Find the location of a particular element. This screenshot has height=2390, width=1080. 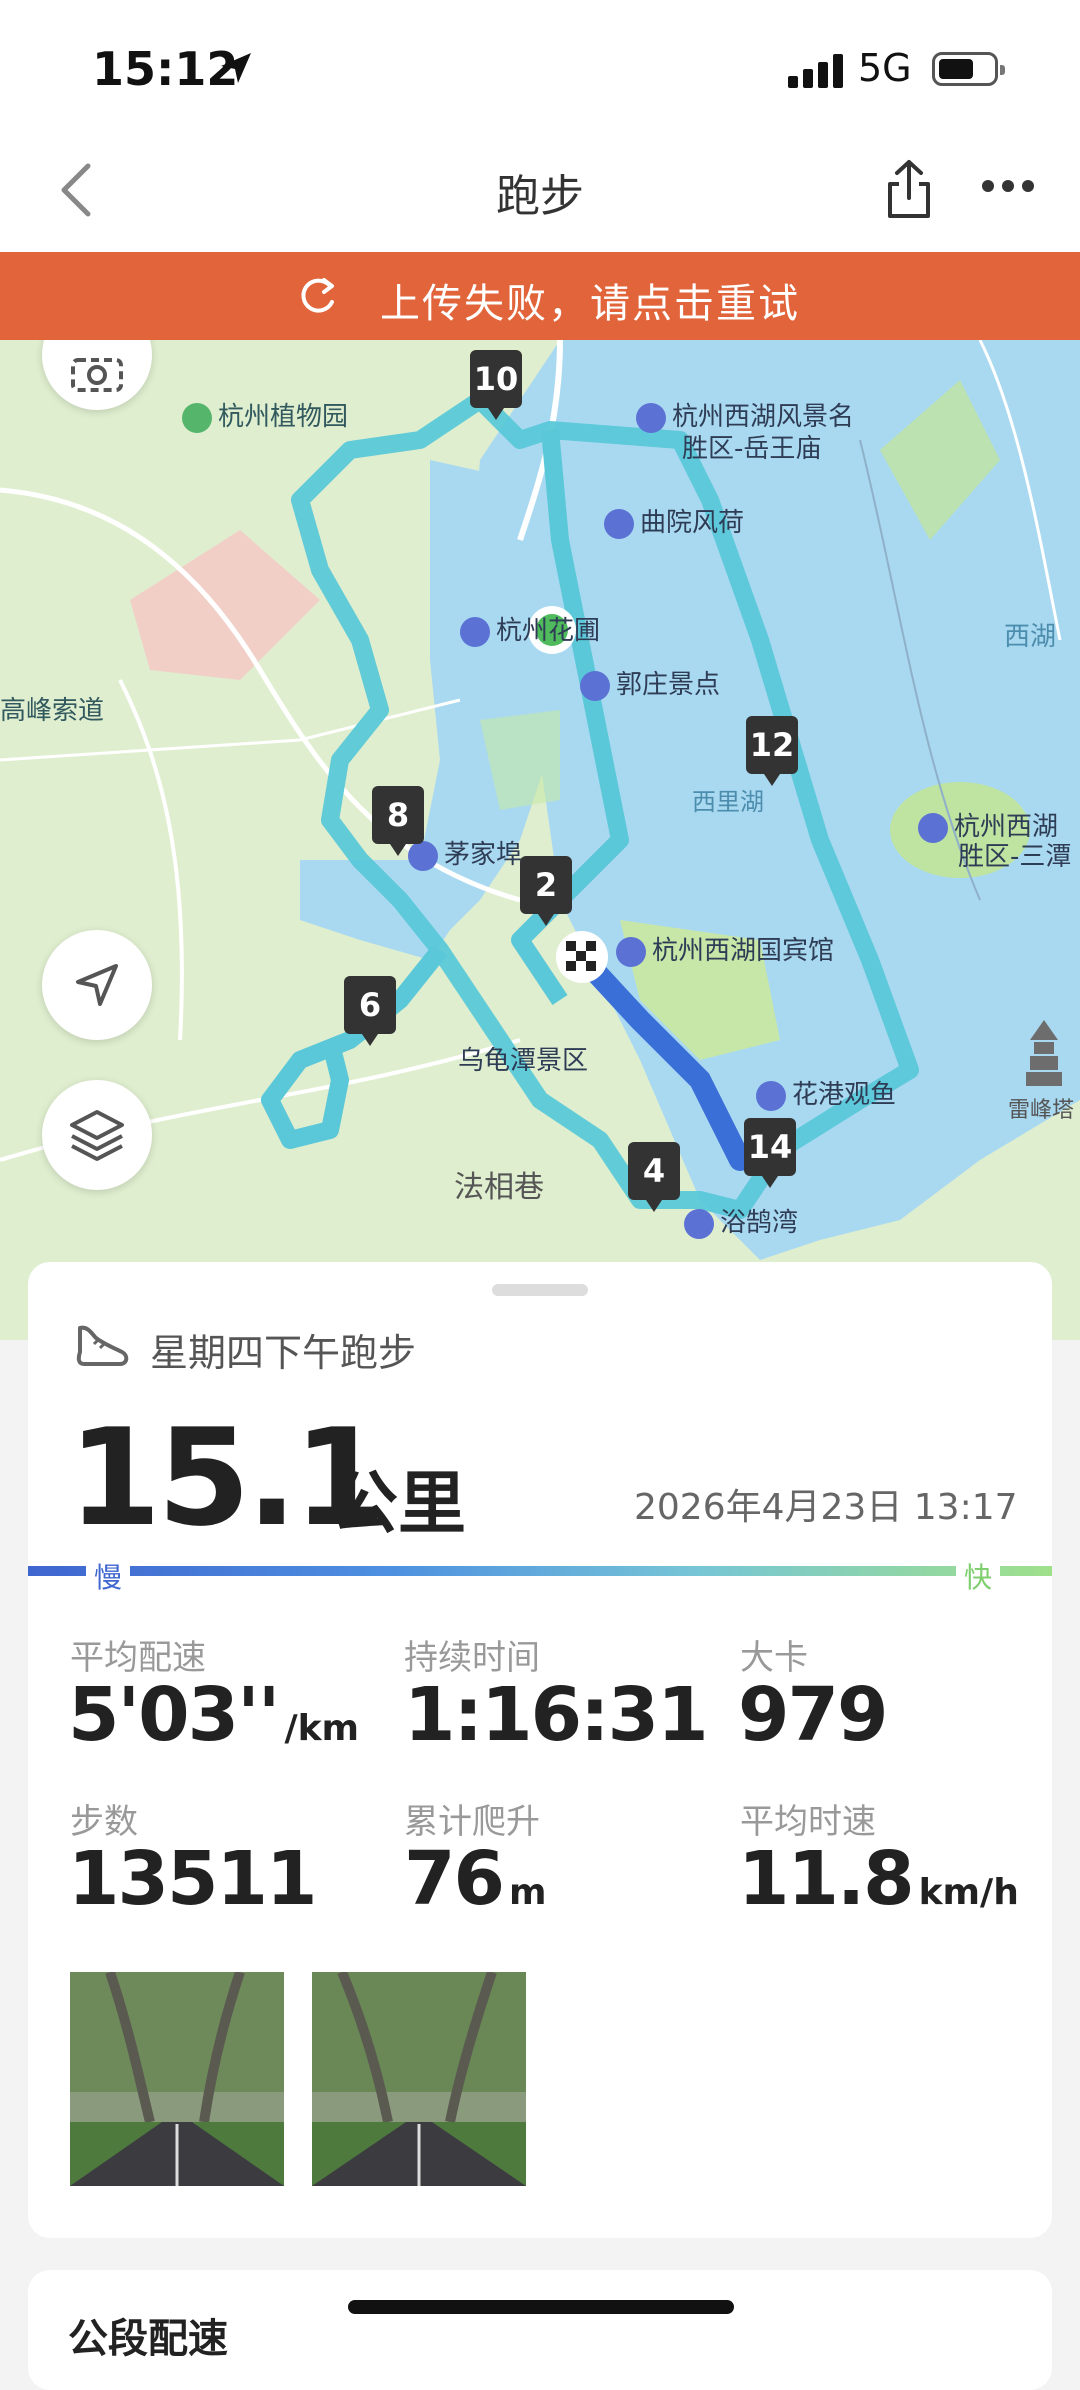

map-label-yuhuwan: 浴鹄湾 is located at coordinates (741, 1220).